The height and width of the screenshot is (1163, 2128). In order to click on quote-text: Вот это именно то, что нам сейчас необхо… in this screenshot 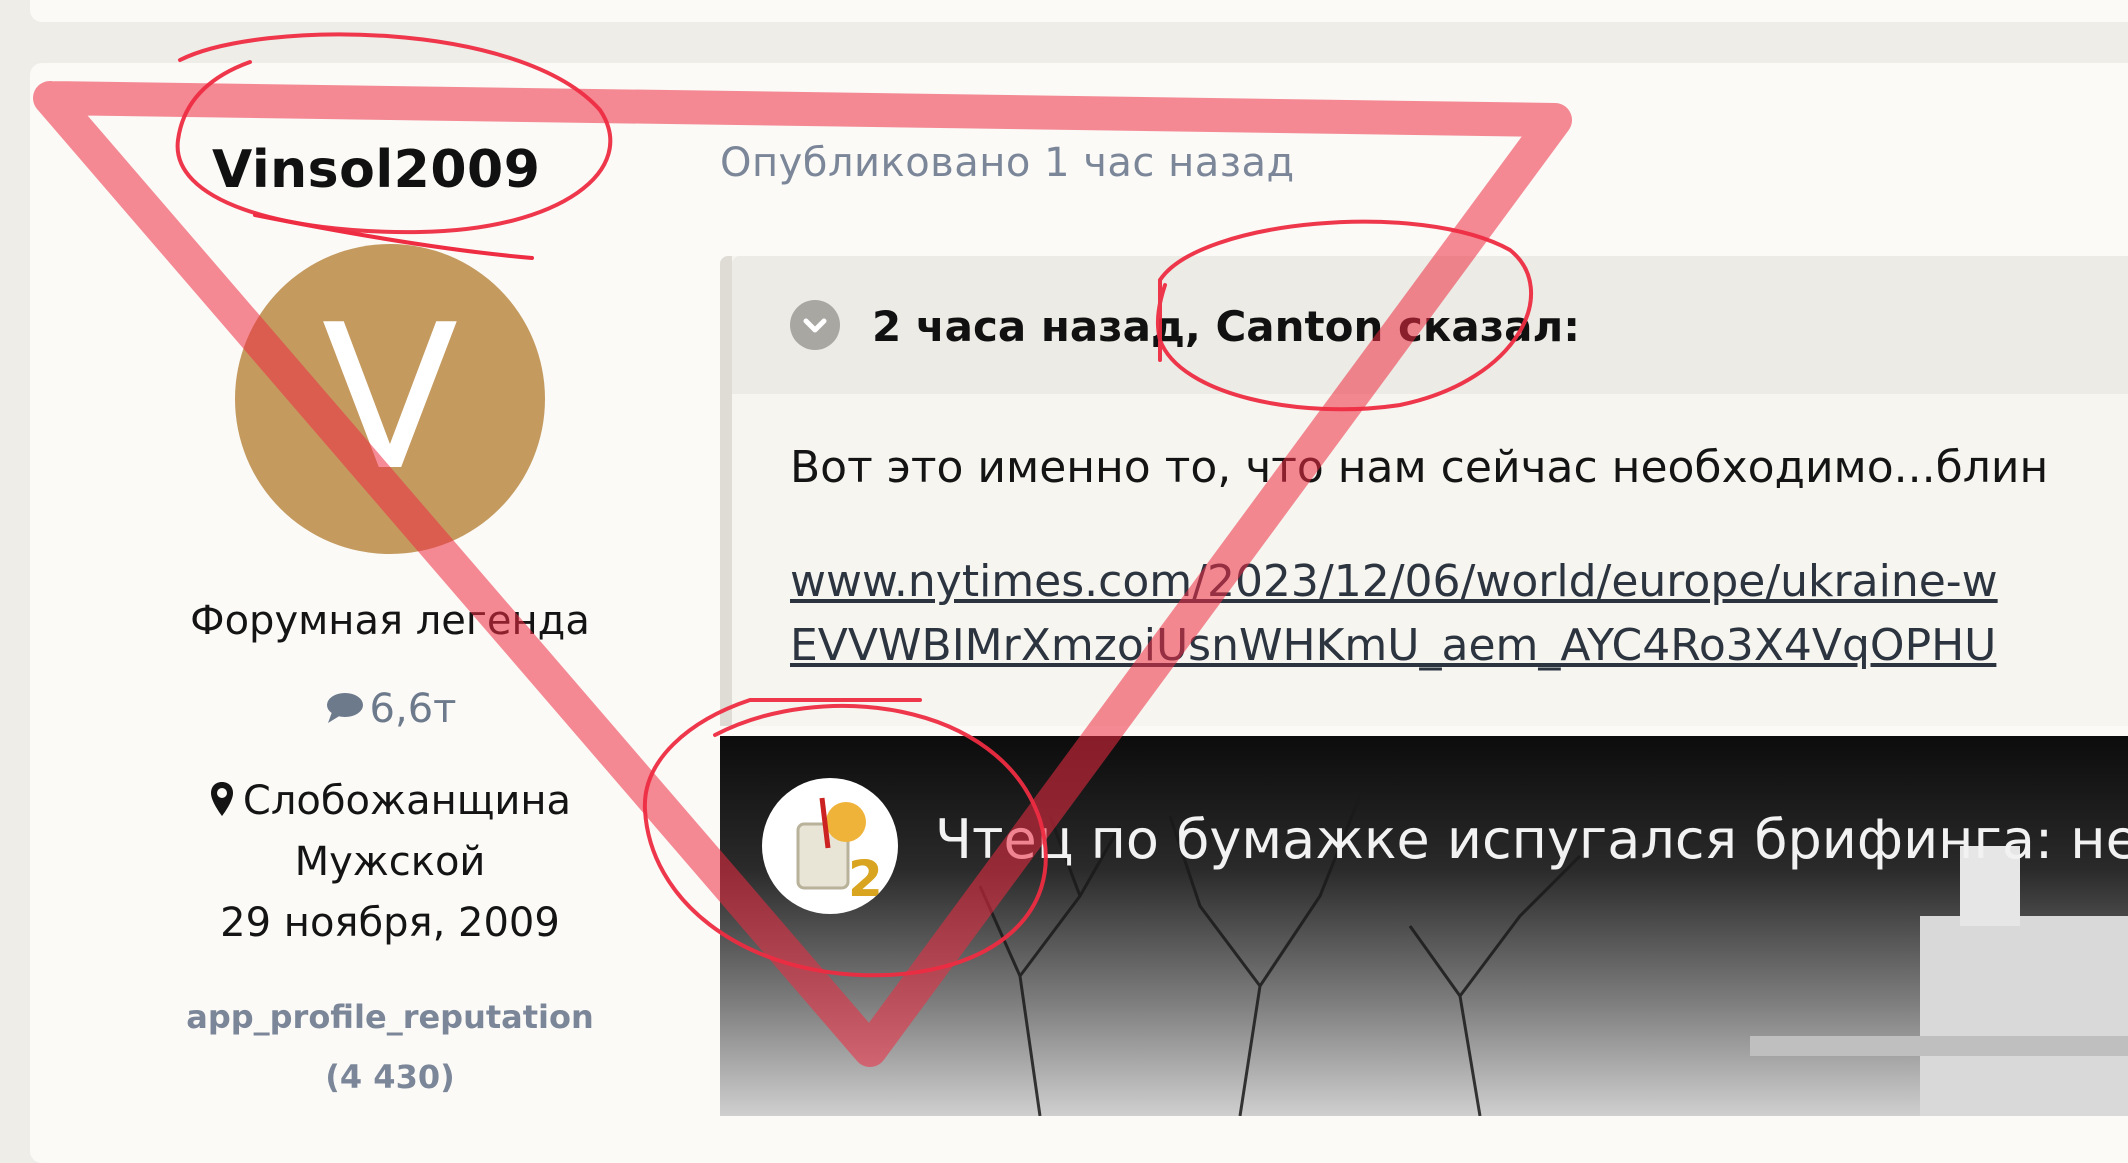, I will do `click(1419, 467)`.